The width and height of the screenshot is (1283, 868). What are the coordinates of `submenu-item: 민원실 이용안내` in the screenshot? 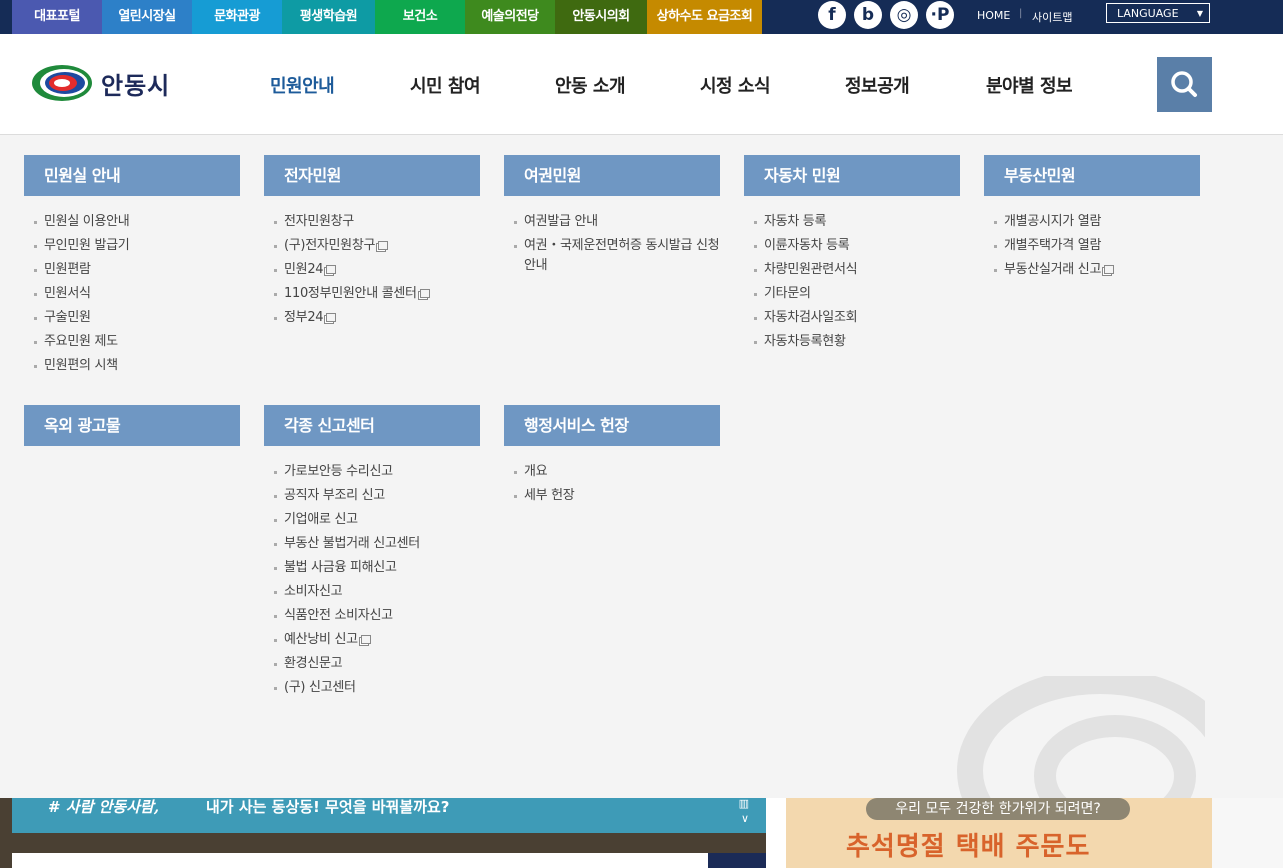 It's located at (132, 222).